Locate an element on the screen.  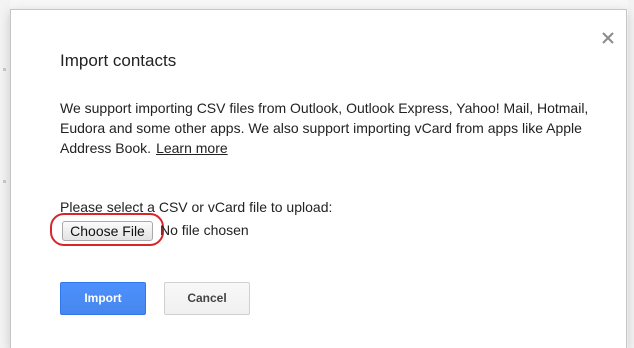
background-top-edge is located at coordinates (317, 4).